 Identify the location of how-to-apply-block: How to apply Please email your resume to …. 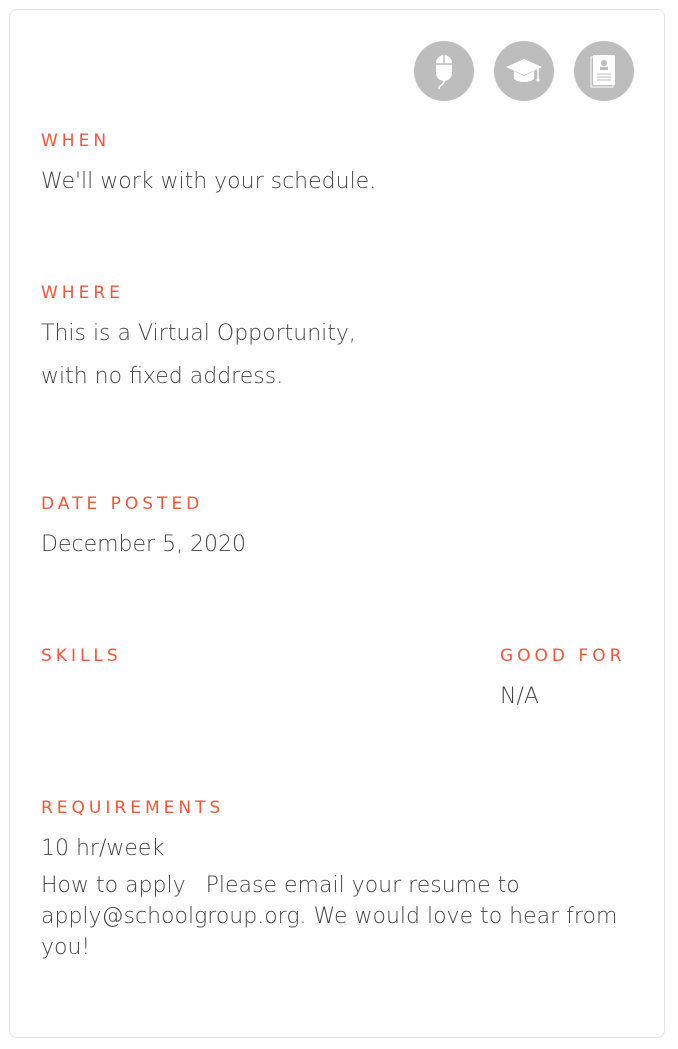
(341, 916).